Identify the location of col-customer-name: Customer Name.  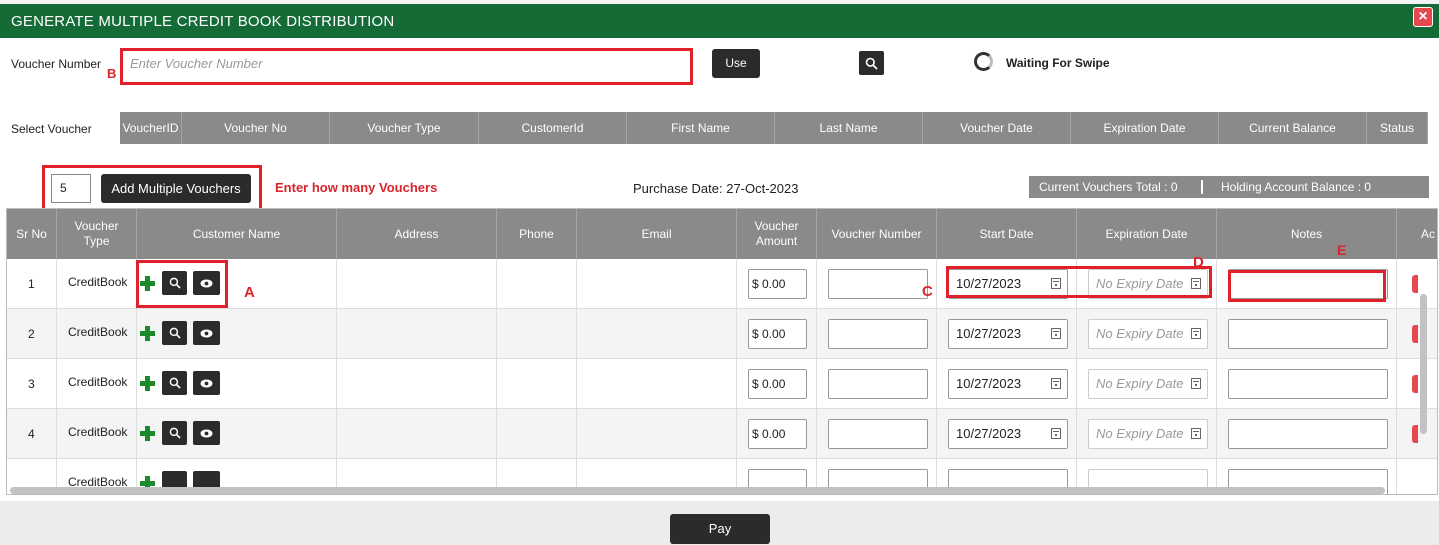
(237, 234).